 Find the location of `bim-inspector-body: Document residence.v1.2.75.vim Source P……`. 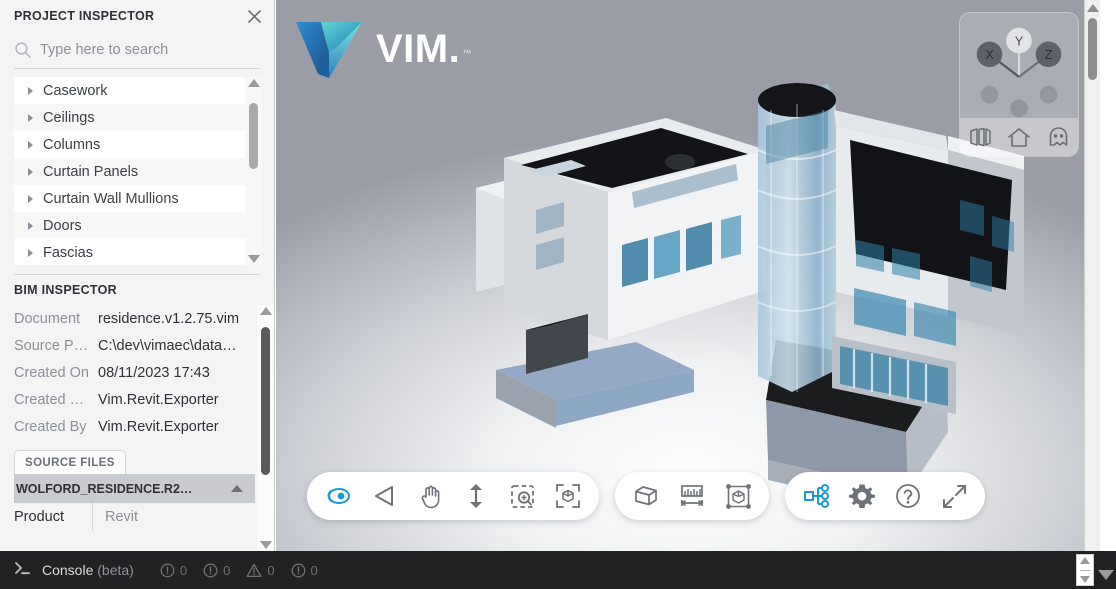

bim-inspector-body: Document residence.v1.2.75.vim Source P…… is located at coordinates (137, 428).